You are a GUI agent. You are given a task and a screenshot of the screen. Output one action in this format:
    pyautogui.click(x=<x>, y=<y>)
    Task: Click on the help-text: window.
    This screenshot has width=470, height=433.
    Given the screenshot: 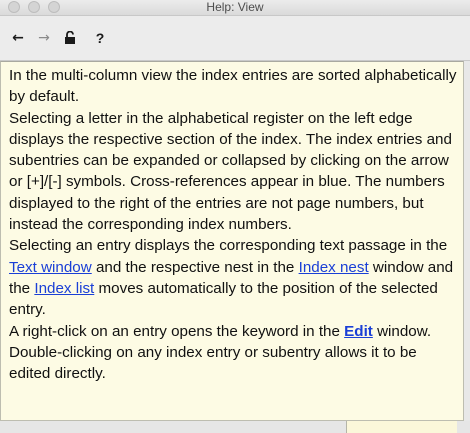 What is the action you would take?
    pyautogui.click(x=402, y=331)
    